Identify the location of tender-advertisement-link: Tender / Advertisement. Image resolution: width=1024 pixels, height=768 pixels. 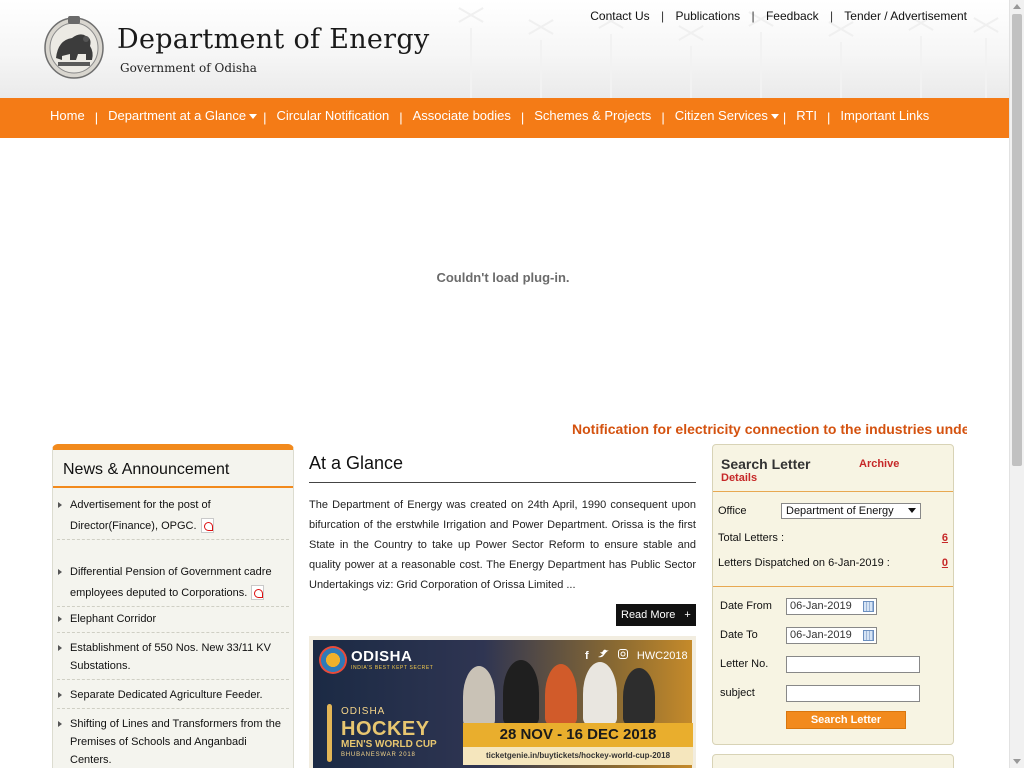
(905, 16).